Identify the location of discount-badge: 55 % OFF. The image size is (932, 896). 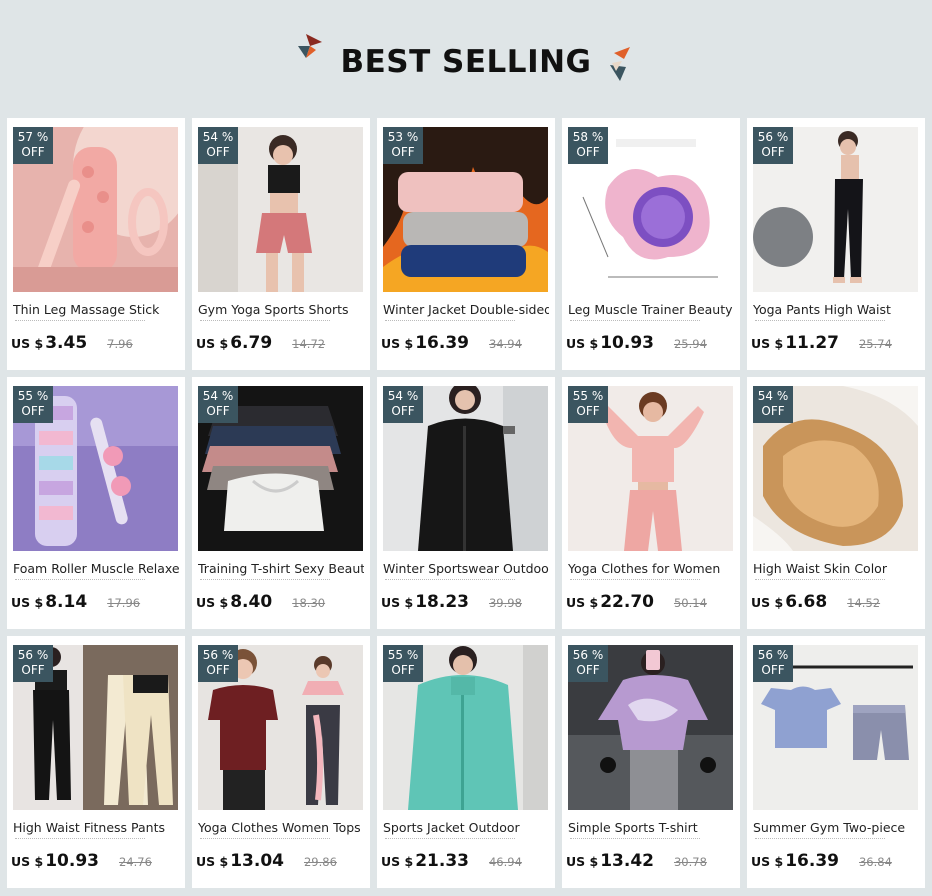
(33, 404).